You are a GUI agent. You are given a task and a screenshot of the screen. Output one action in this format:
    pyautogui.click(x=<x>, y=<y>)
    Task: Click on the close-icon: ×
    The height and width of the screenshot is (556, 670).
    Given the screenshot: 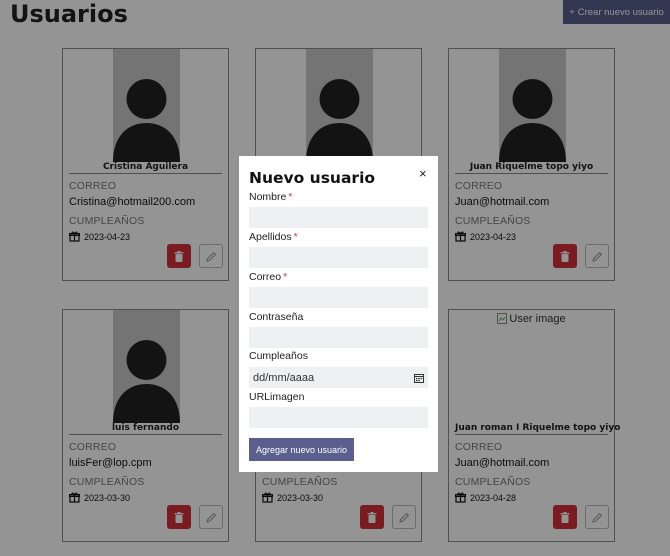 What is the action you would take?
    pyautogui.click(x=423, y=173)
    